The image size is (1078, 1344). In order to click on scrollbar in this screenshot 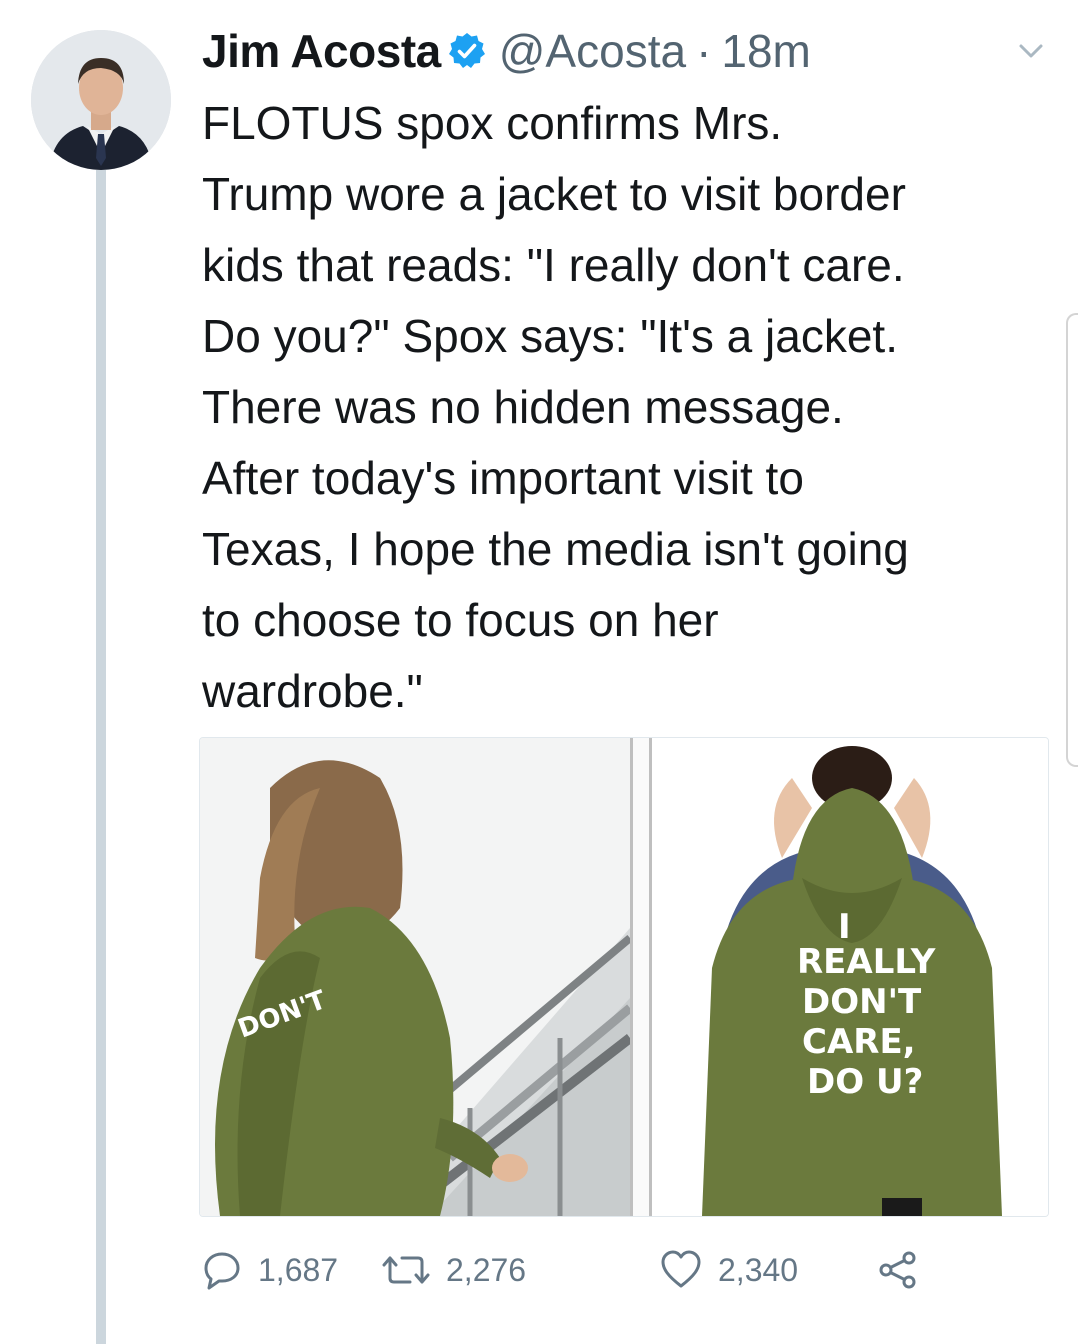, I will do `click(1072, 540)`.